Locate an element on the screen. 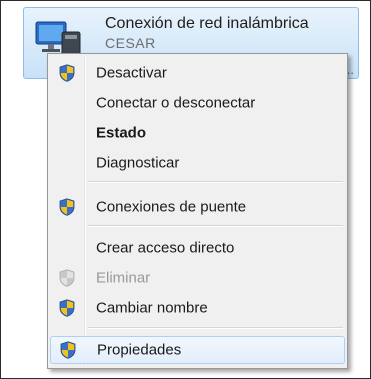  menu-item-label: Diagnosticar is located at coordinates (138, 163).